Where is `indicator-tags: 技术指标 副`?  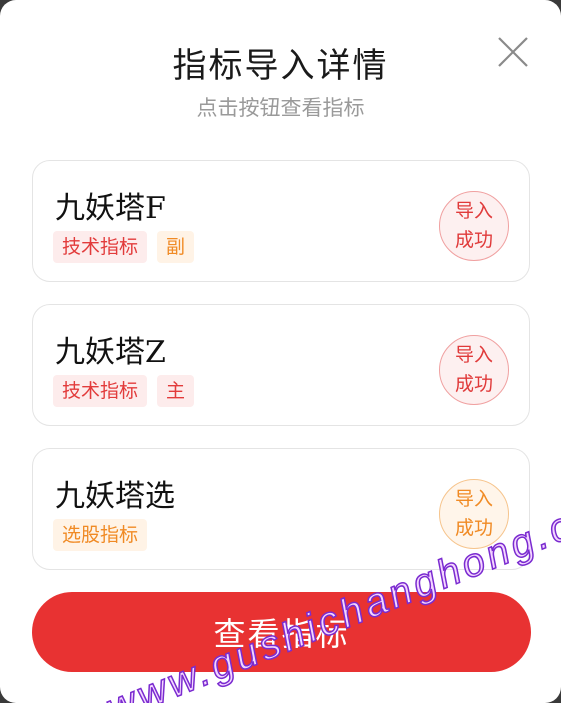 indicator-tags: 技术指标 副 is located at coordinates (124, 247).